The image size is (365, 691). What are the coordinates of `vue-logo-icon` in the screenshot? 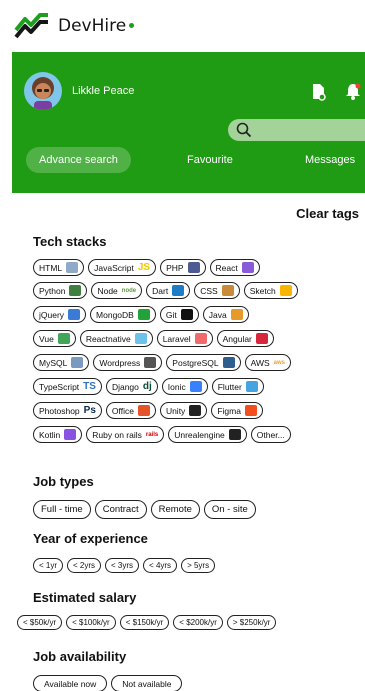 It's located at (63, 338).